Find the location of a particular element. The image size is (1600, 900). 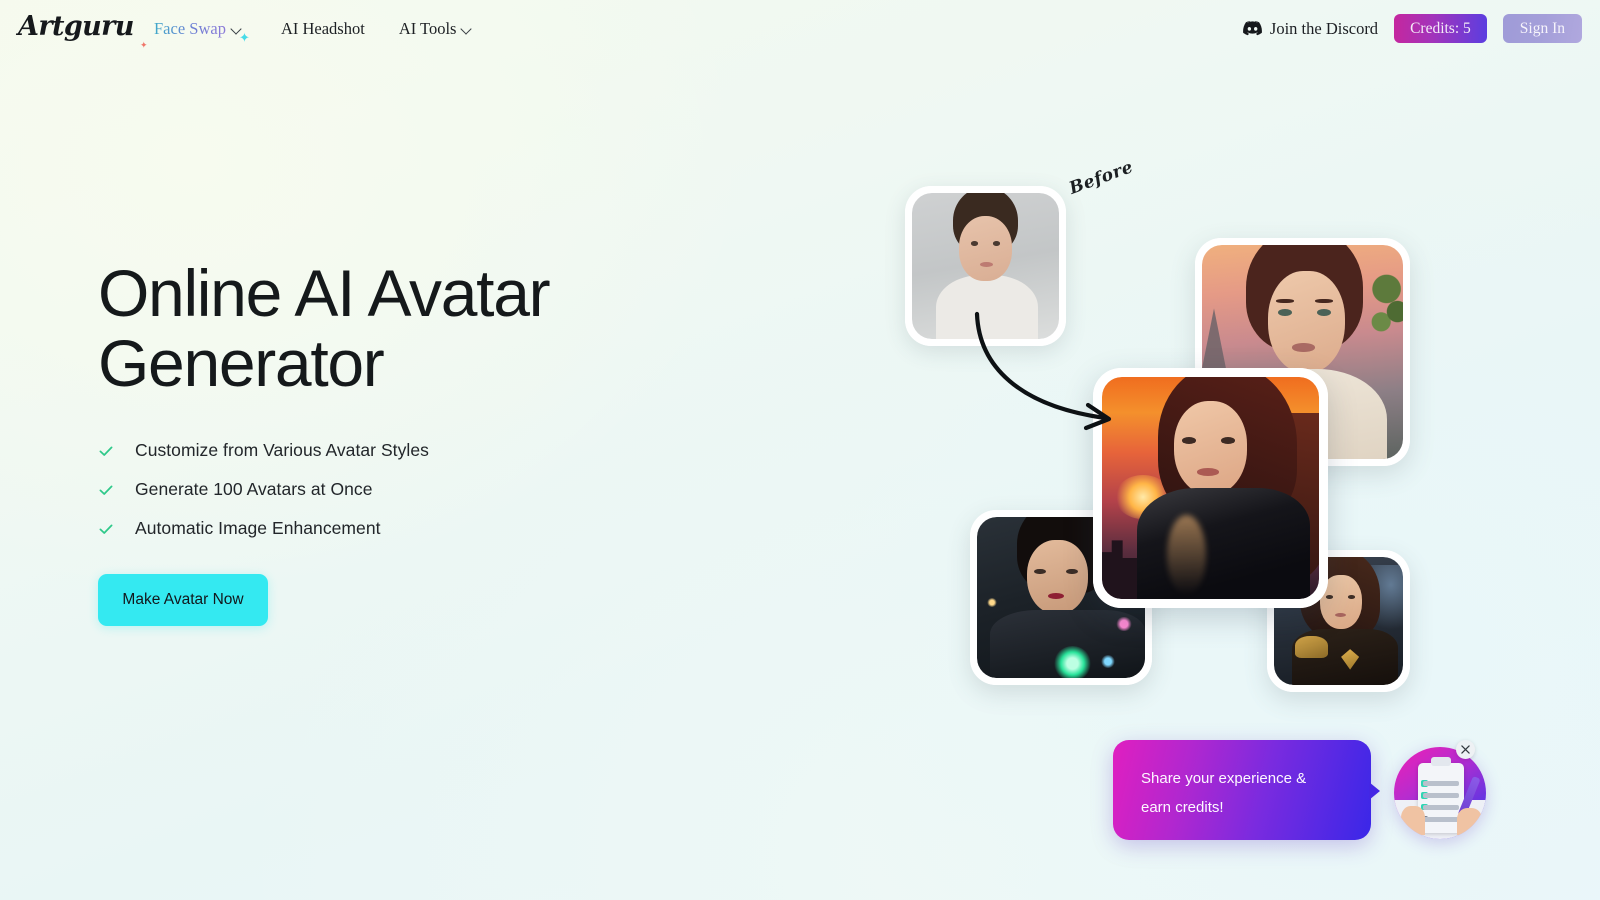

curved-arrow-icon is located at coordinates (1043, 371).